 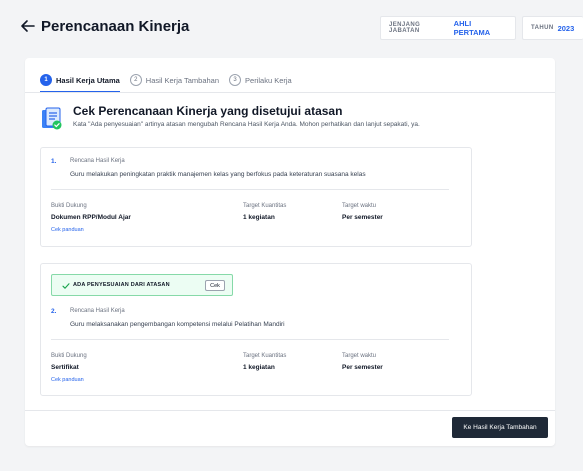 I want to click on check-adjustment-button: Cek, so click(x=215, y=285).